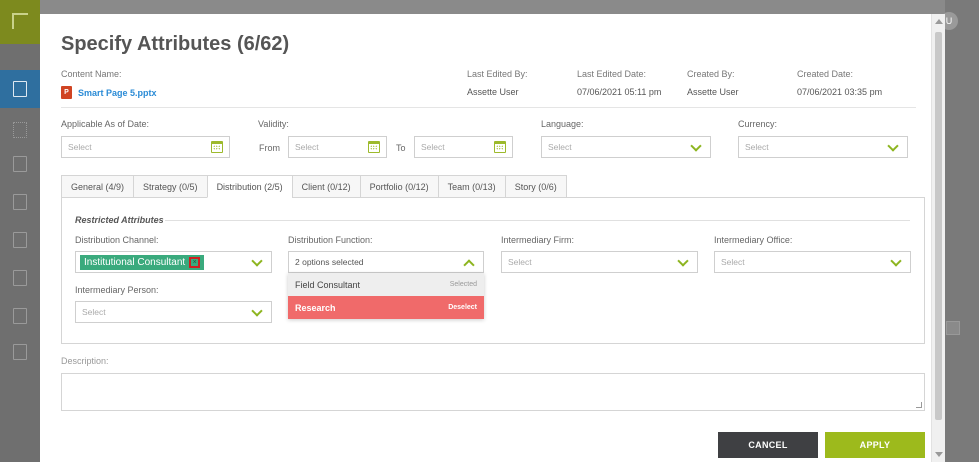  I want to click on intermediary-firm-label: Intermediary Firm:, so click(538, 240).